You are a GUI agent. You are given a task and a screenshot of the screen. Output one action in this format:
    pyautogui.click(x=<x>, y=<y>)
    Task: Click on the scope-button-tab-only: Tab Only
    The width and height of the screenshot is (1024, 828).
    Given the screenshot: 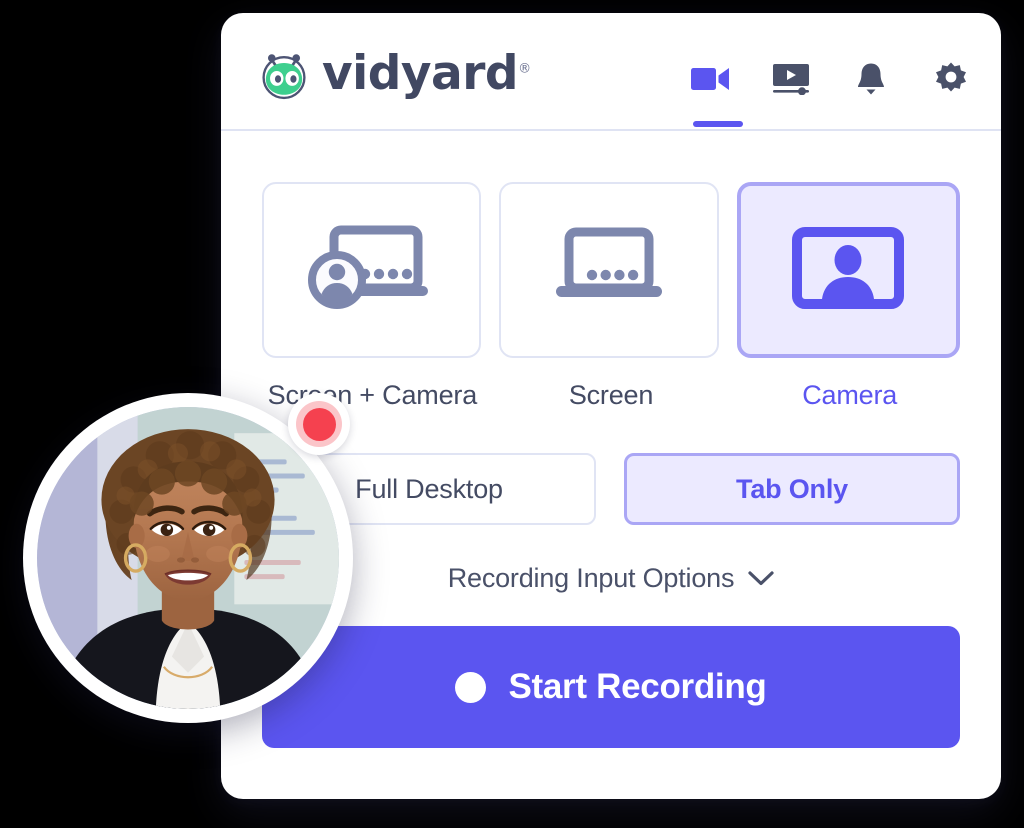 What is the action you would take?
    pyautogui.click(x=792, y=489)
    